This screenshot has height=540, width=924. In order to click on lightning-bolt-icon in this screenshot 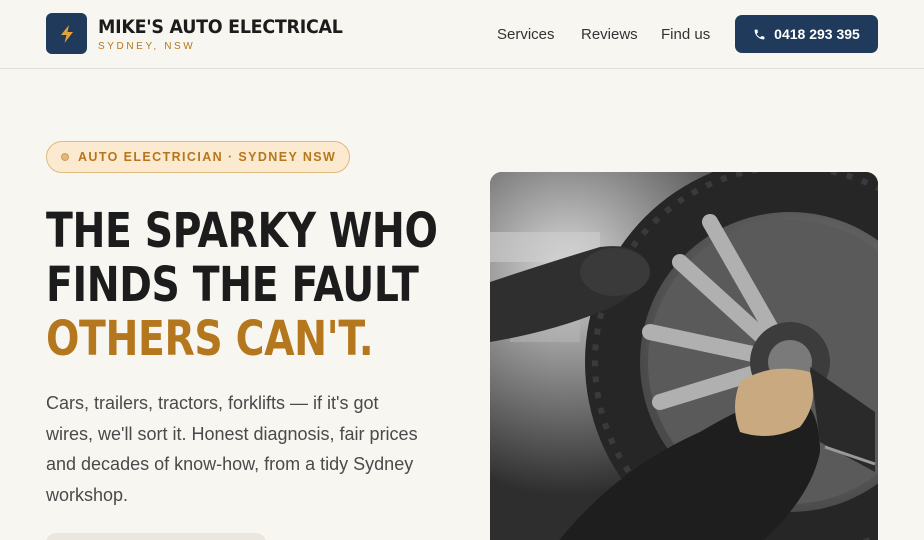, I will do `click(66, 33)`.